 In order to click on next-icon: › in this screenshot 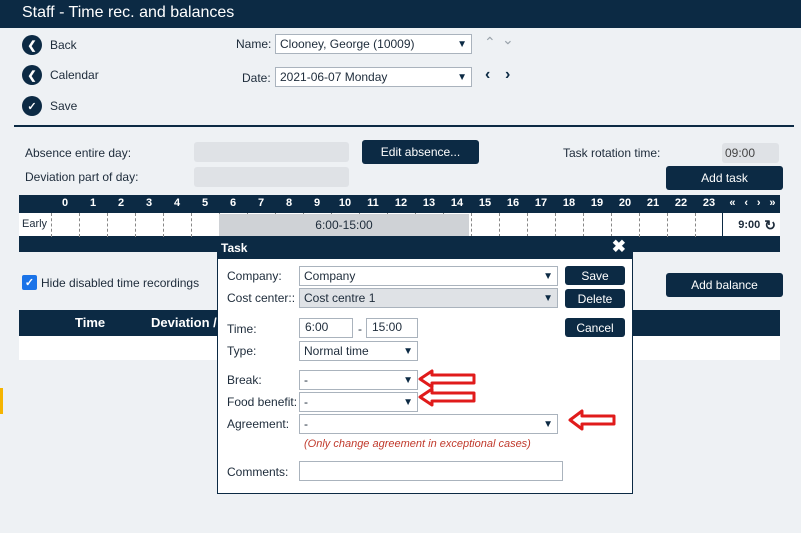, I will do `click(759, 203)`.